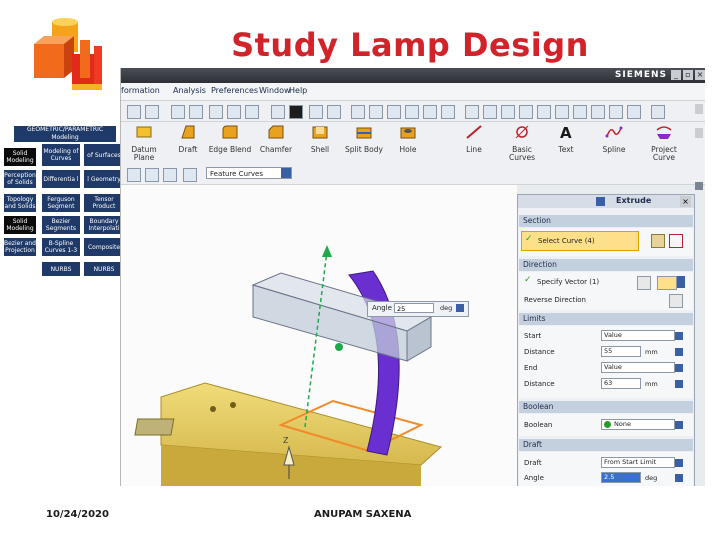 The width and height of the screenshot is (720, 540). What do you see at coordinates (700, 75) in the screenshot?
I see `close-button: ×` at bounding box center [700, 75].